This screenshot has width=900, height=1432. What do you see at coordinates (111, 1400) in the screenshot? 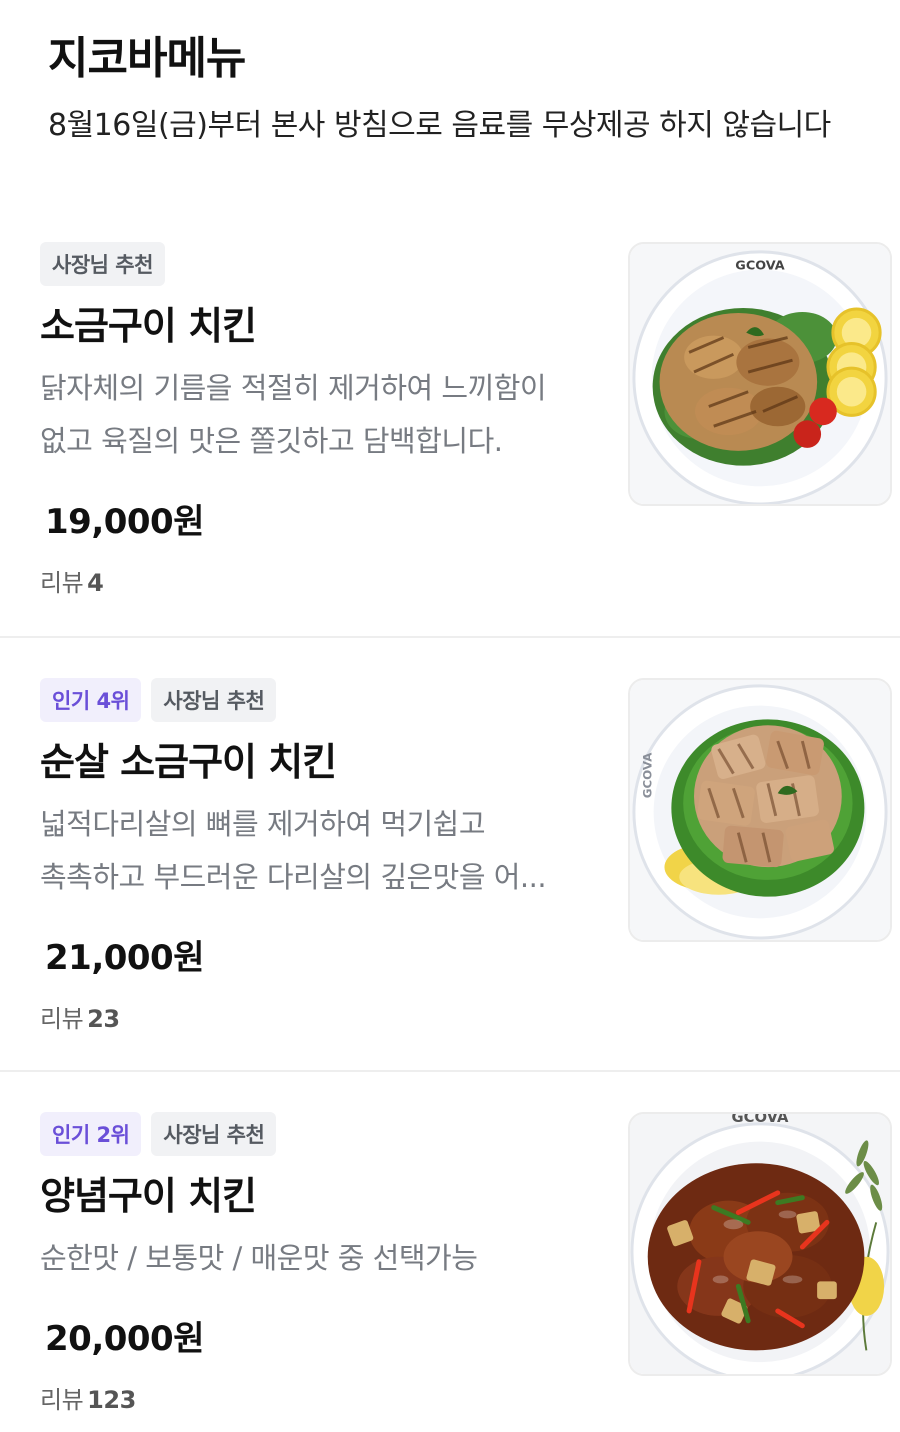
I see `review-count: 123` at bounding box center [111, 1400].